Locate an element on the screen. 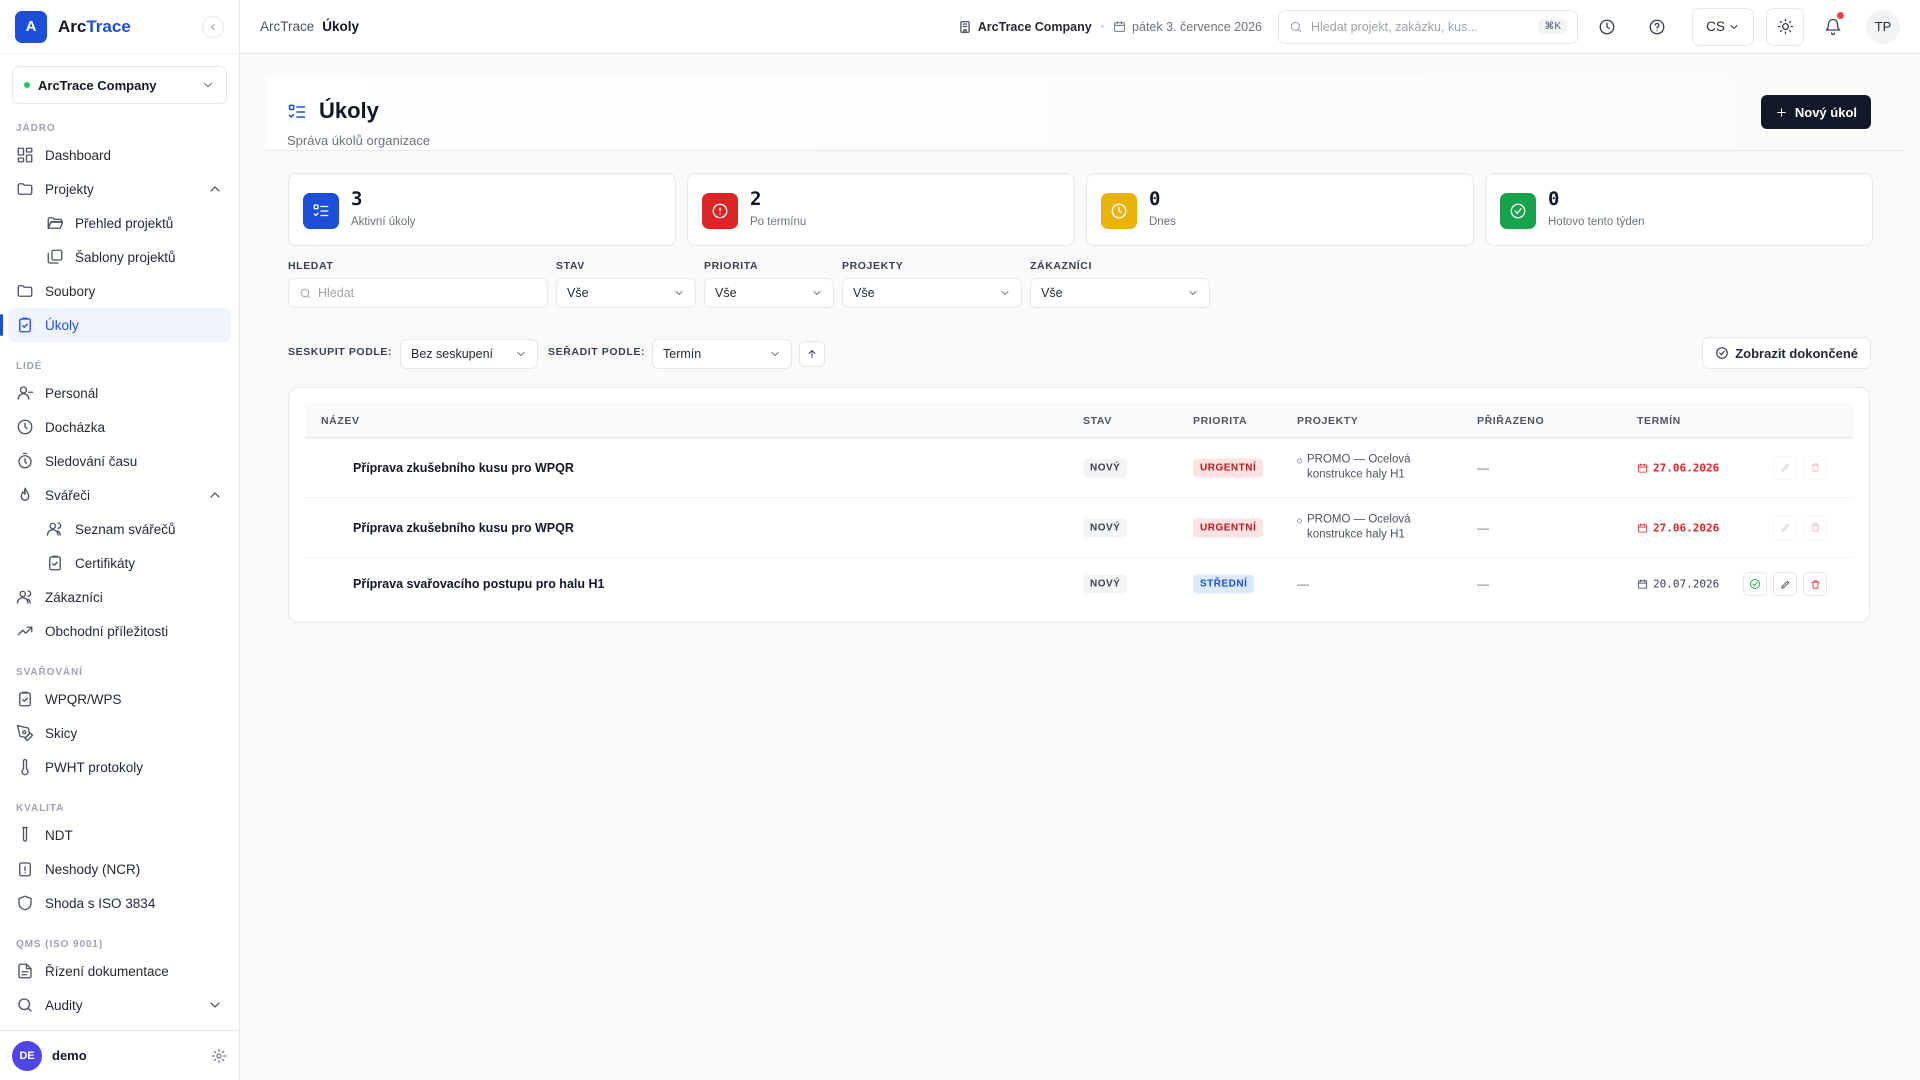  page-title: Úkoly is located at coordinates (349, 110).